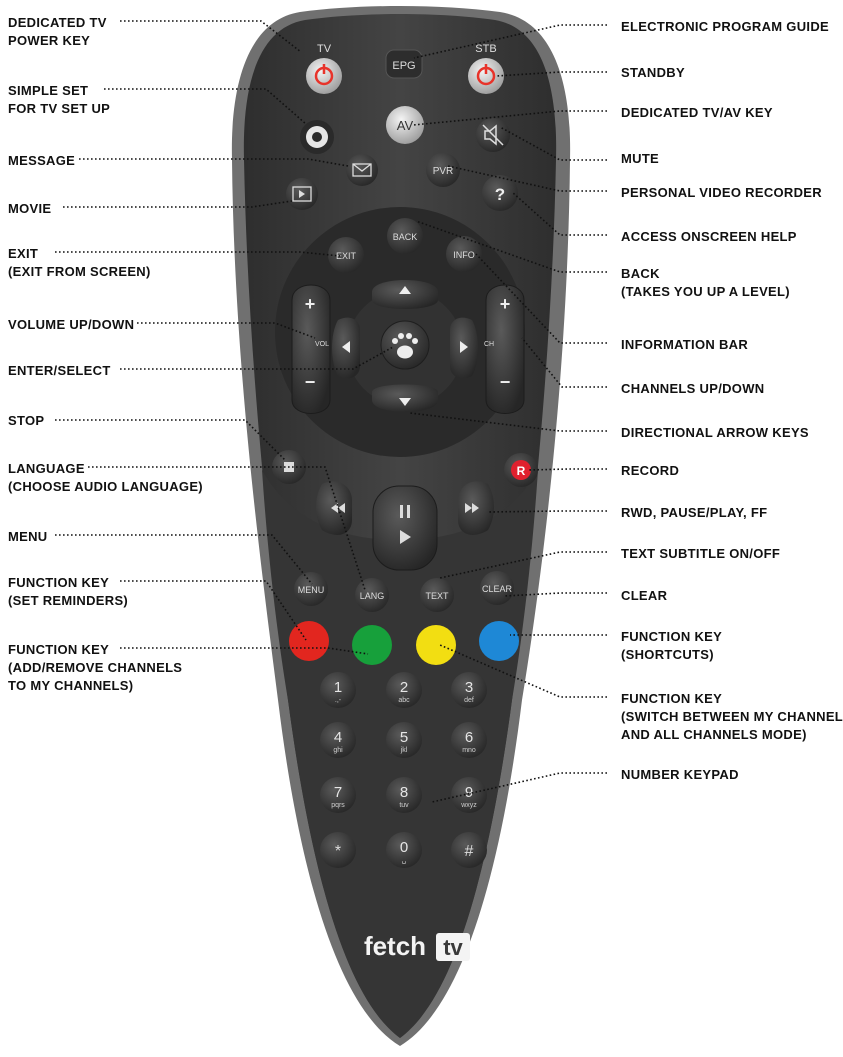  I want to click on callout-text: RWD, PAUSE/PLAY, FF, so click(694, 512).